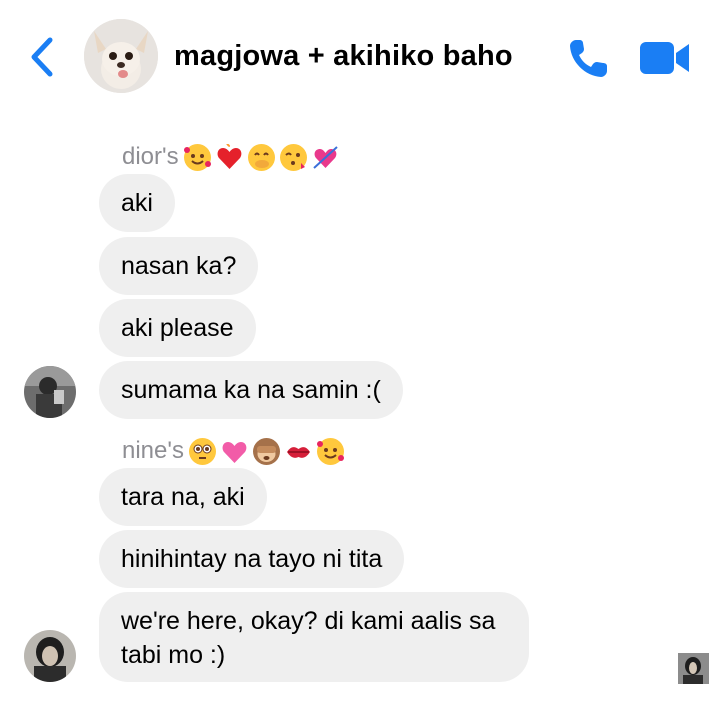  I want to click on audio-call-button, so click(589, 58).